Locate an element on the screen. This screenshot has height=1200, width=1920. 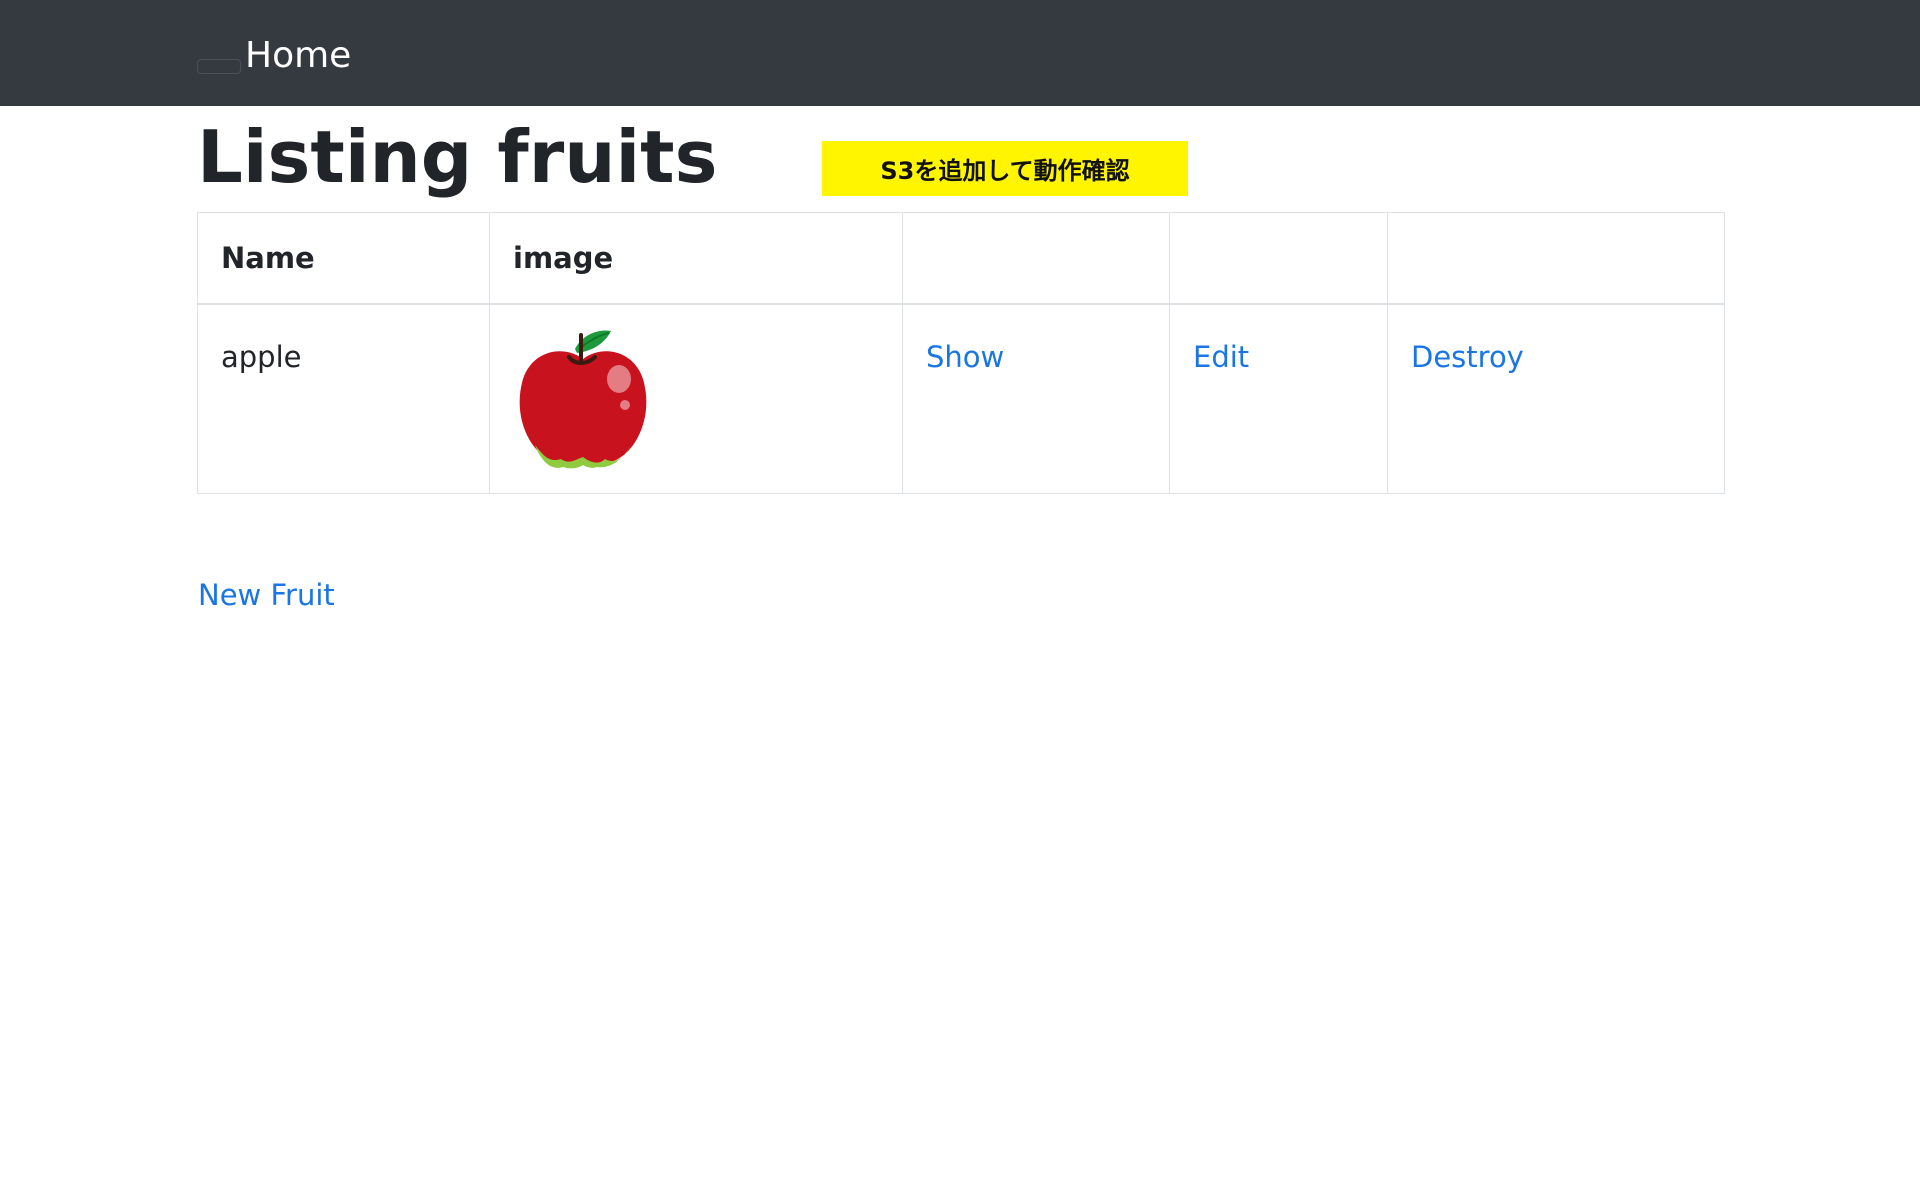
fruit-destroy-cell: Destroy is located at coordinates (1556, 398).